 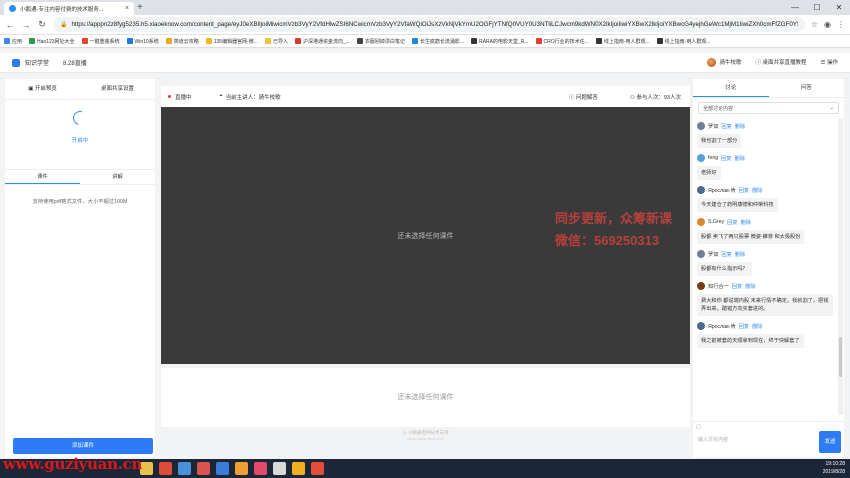 I want to click on forward-icon: →, so click(x=26, y=25).